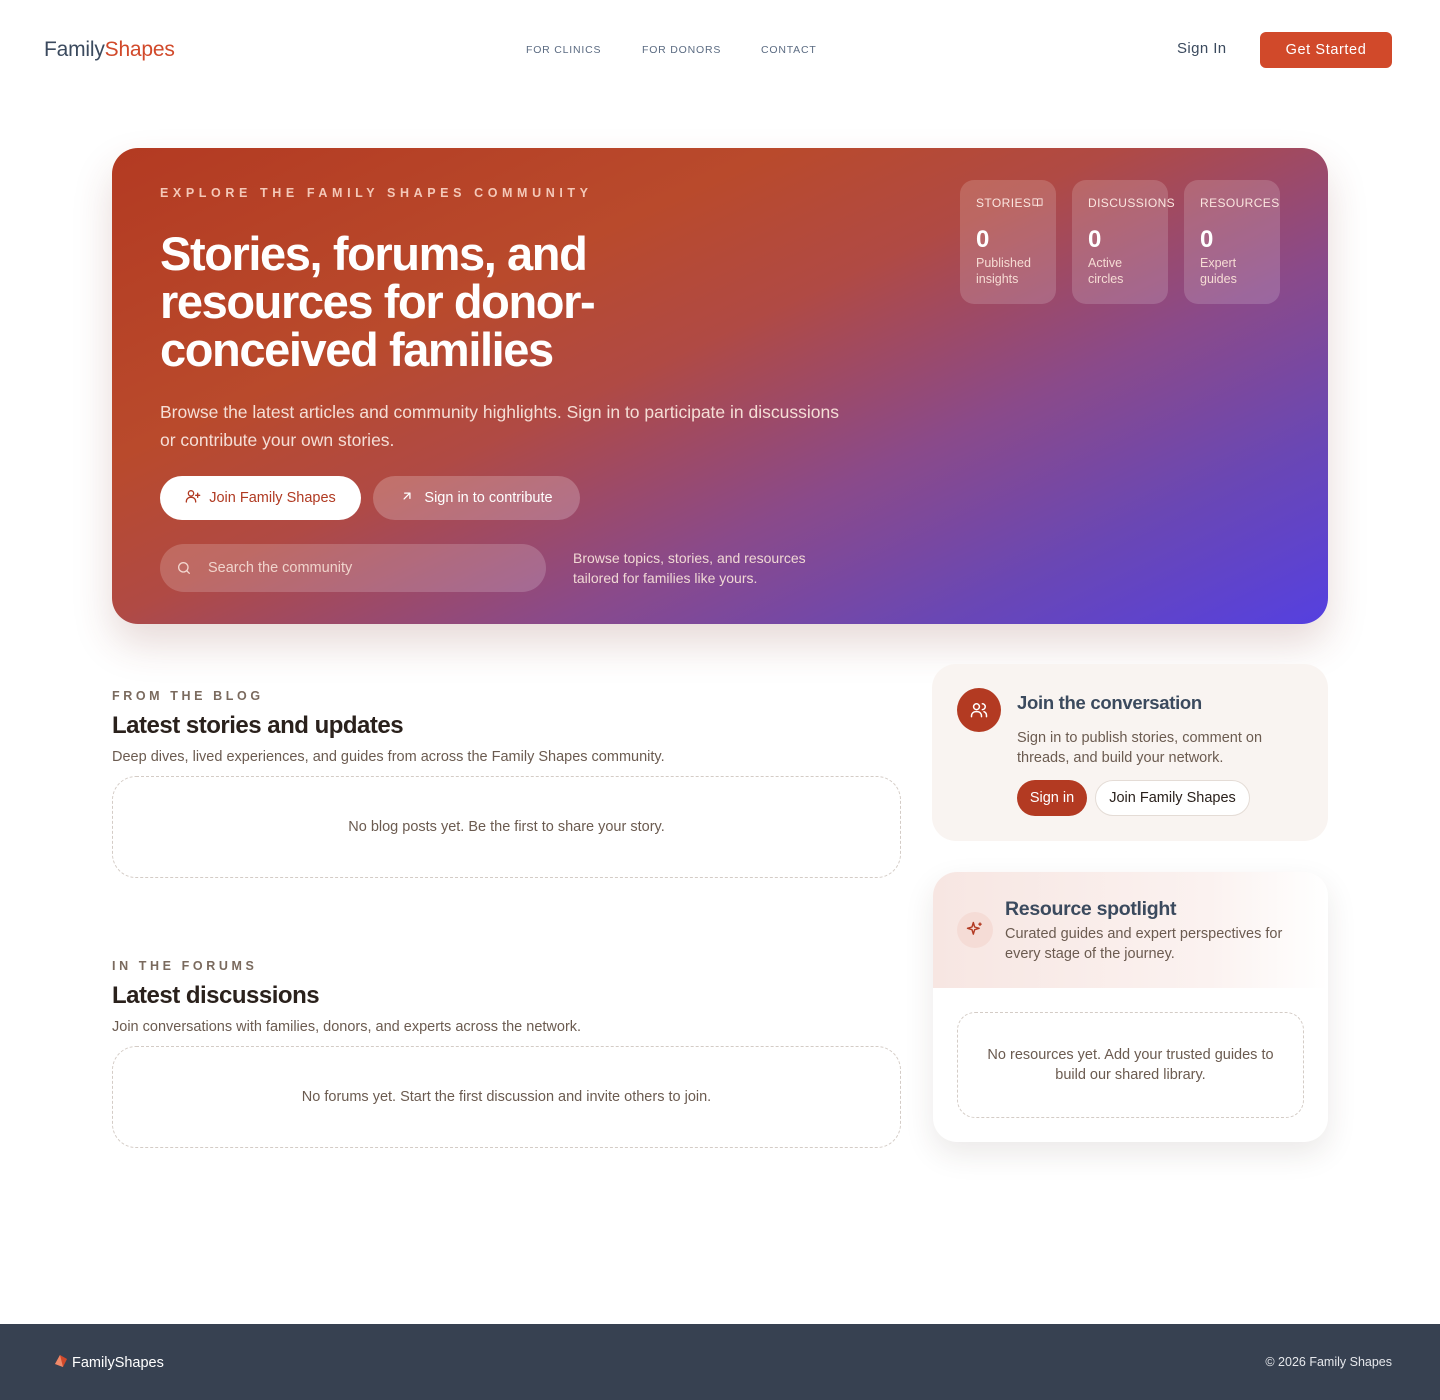  I want to click on logo-text-family: Family, so click(74, 49).